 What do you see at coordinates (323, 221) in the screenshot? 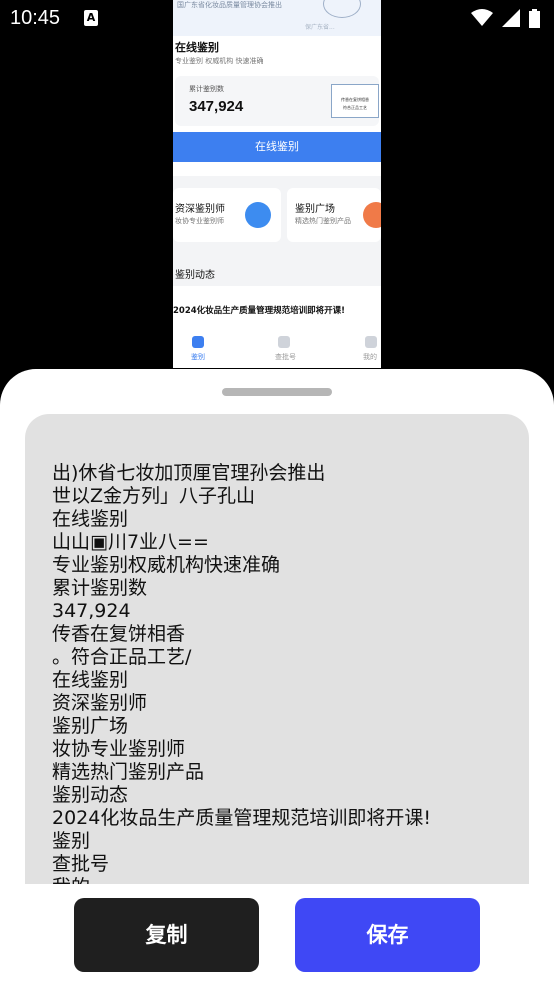
I see `preview-card2-sub: 精选热门鉴别产品` at bounding box center [323, 221].